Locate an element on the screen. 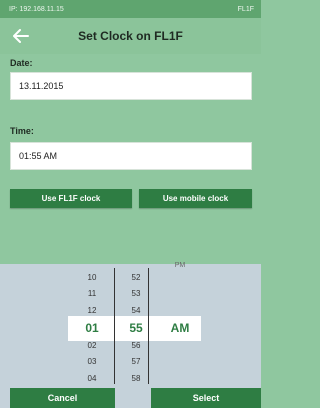 Image resolution: width=320 pixels, height=408 pixels. hour-option: 11 is located at coordinates (92, 293).